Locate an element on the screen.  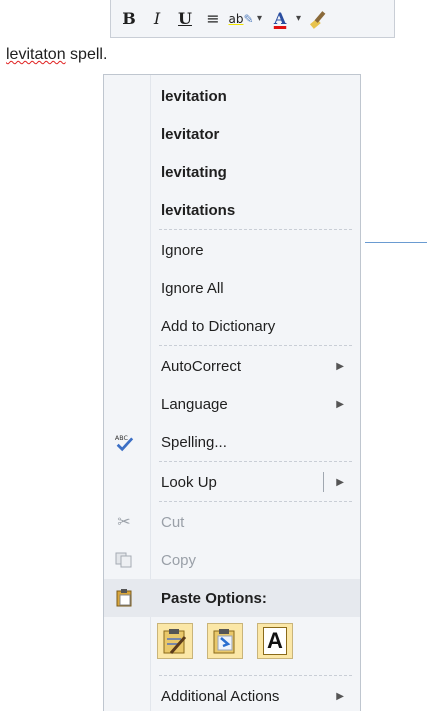
paste-merge-icon is located at coordinates (224, 641).